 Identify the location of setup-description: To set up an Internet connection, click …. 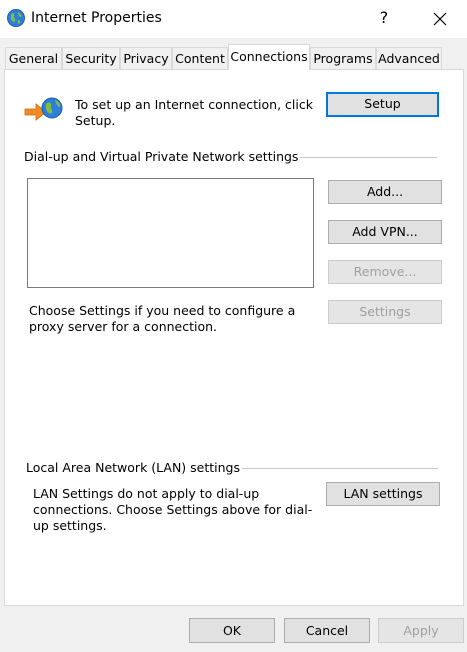
(194, 112).